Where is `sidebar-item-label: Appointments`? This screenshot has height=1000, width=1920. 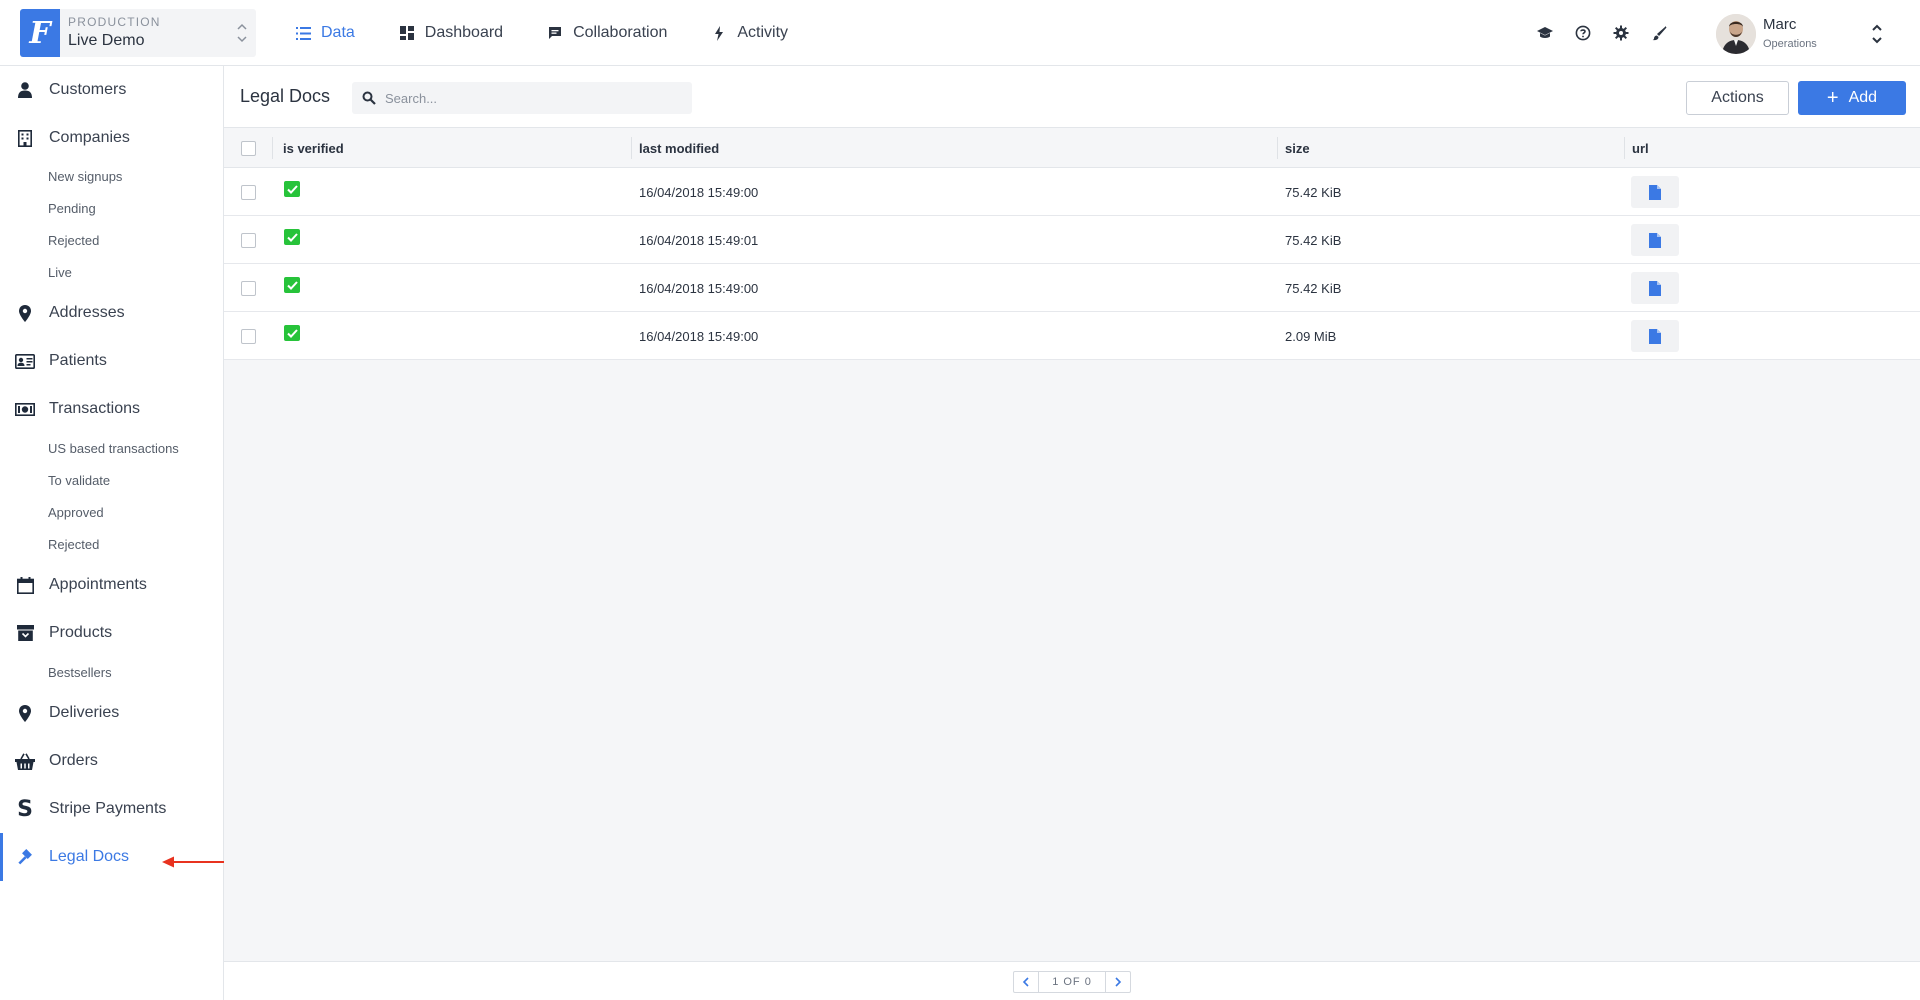 sidebar-item-label: Appointments is located at coordinates (98, 584).